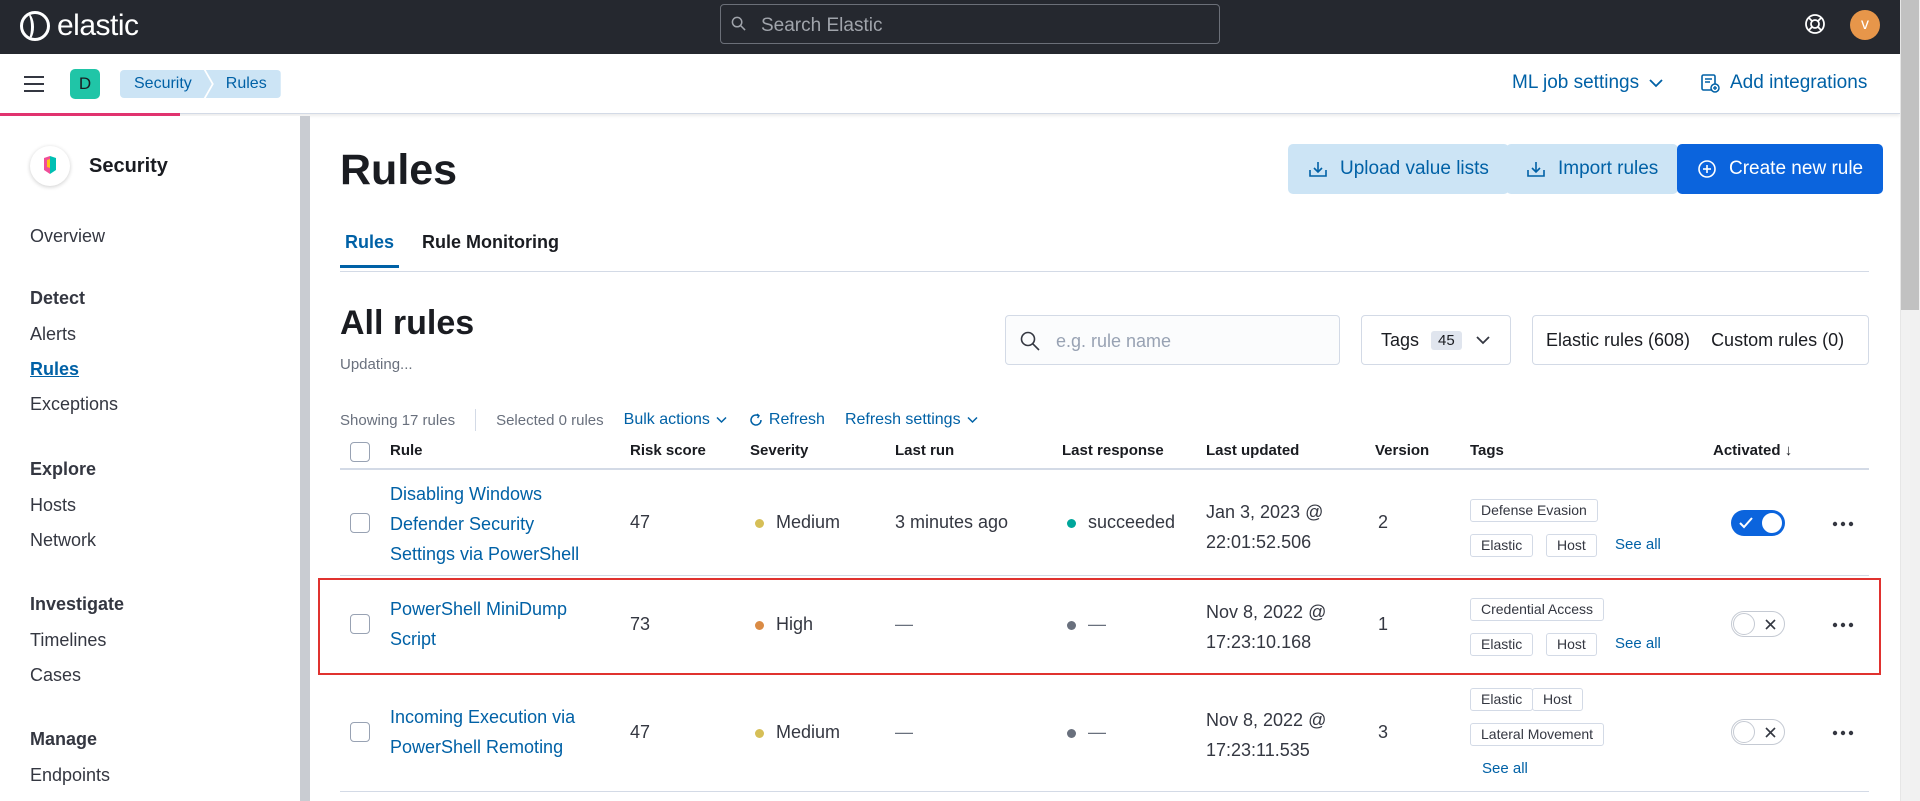 The height and width of the screenshot is (801, 1920). What do you see at coordinates (675, 420) in the screenshot?
I see `bulk-actions-button: Bulk actions` at bounding box center [675, 420].